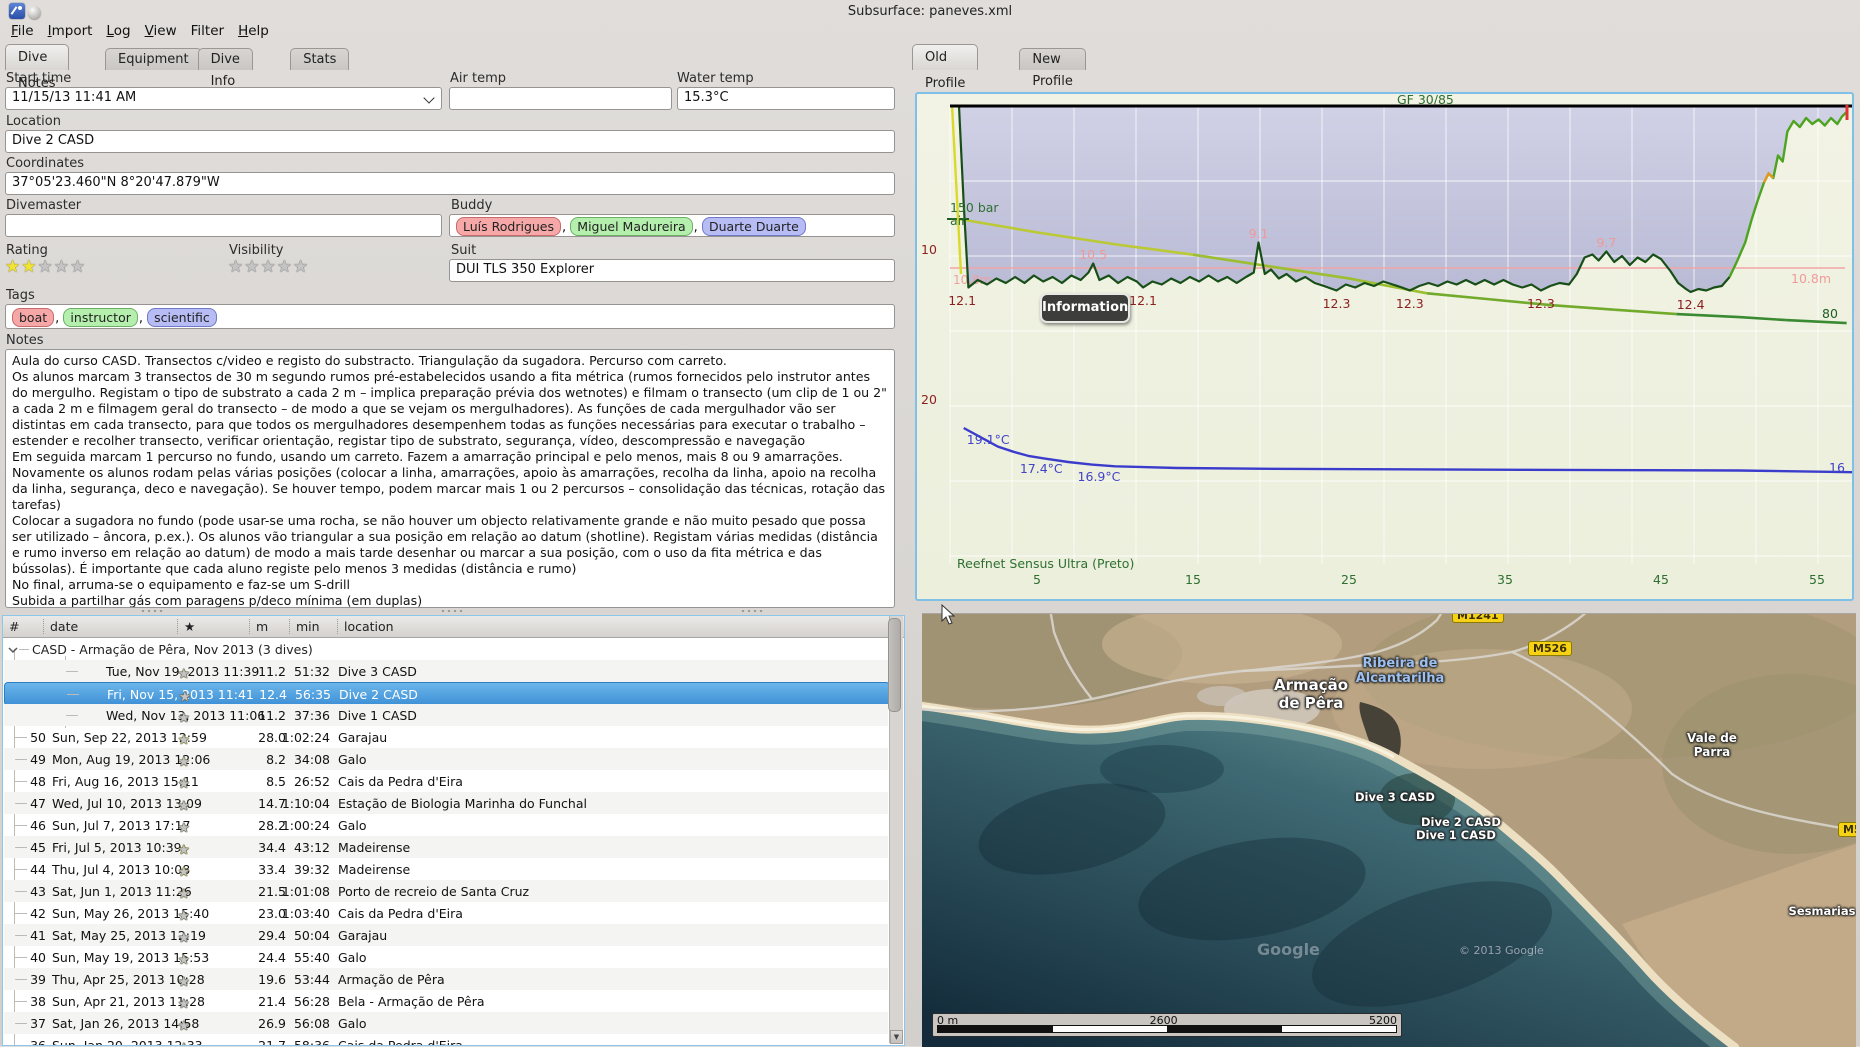 The height and width of the screenshot is (1047, 1860). What do you see at coordinates (1085, 308) in the screenshot?
I see `information-tooltip: Information` at bounding box center [1085, 308].